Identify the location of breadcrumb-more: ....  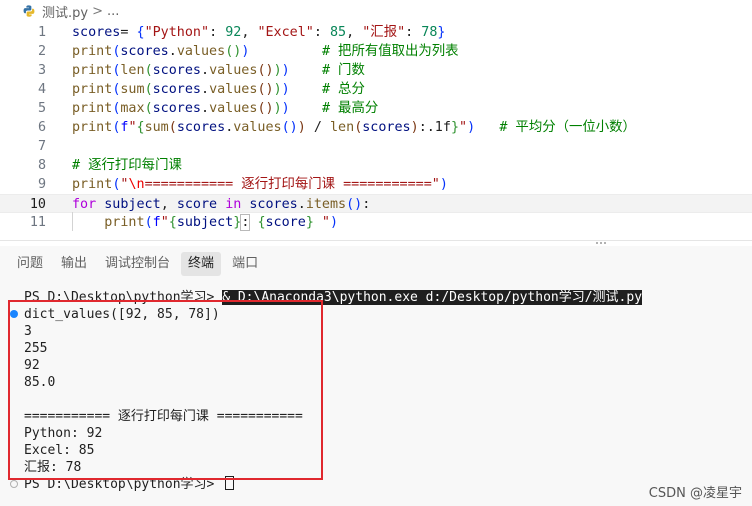
(113, 11).